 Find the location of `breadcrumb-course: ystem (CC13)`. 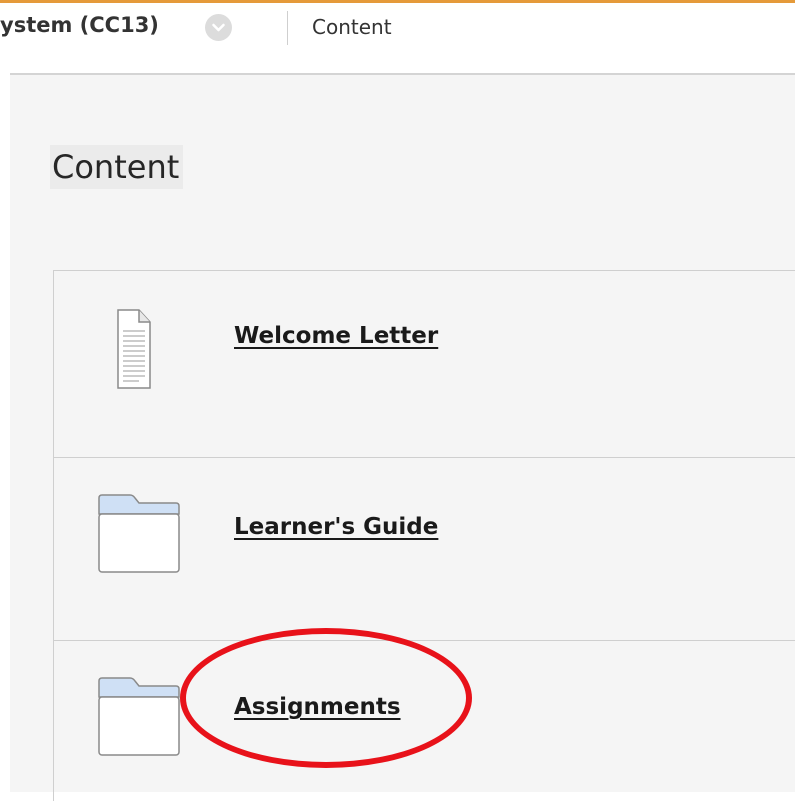

breadcrumb-course: ystem (CC13) is located at coordinates (79, 25).